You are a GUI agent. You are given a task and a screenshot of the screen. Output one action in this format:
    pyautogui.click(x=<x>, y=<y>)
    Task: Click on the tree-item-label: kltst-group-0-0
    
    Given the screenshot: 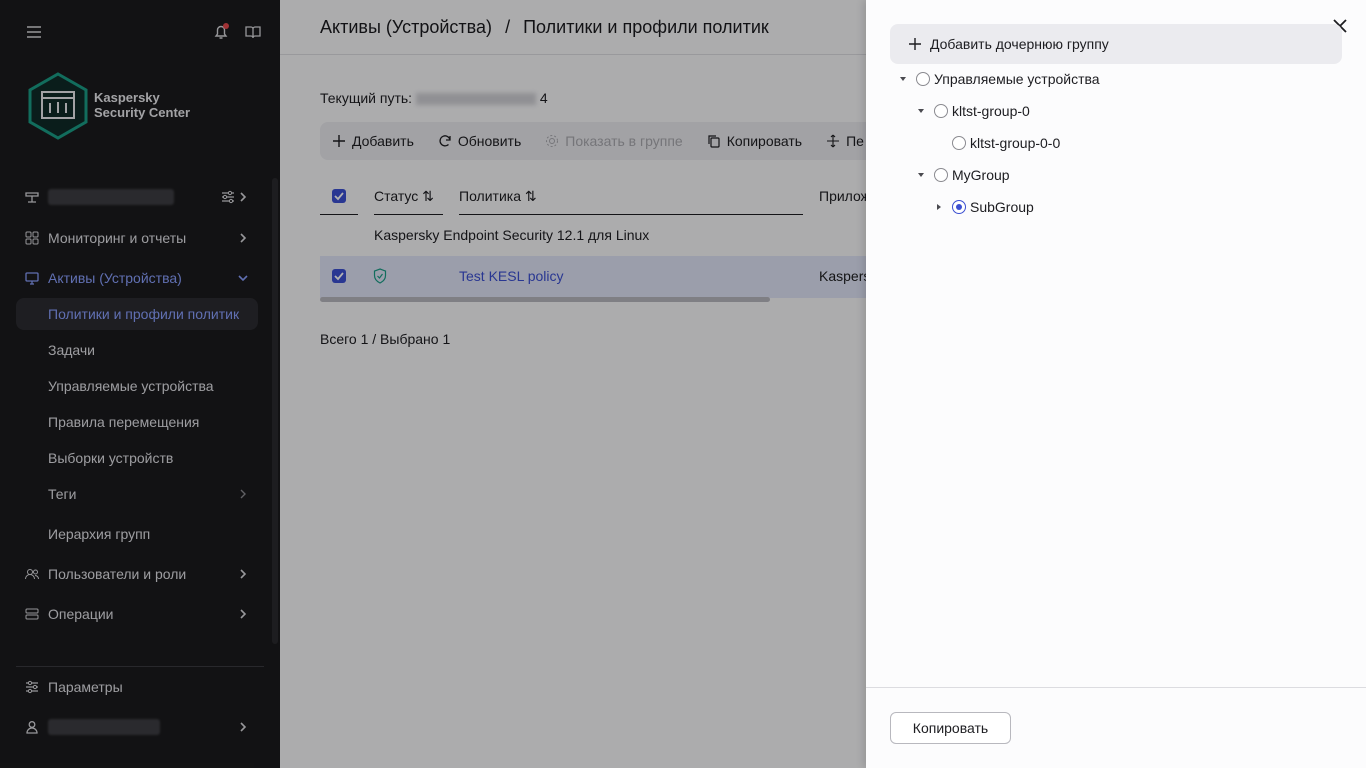 What is the action you would take?
    pyautogui.click(x=1015, y=143)
    